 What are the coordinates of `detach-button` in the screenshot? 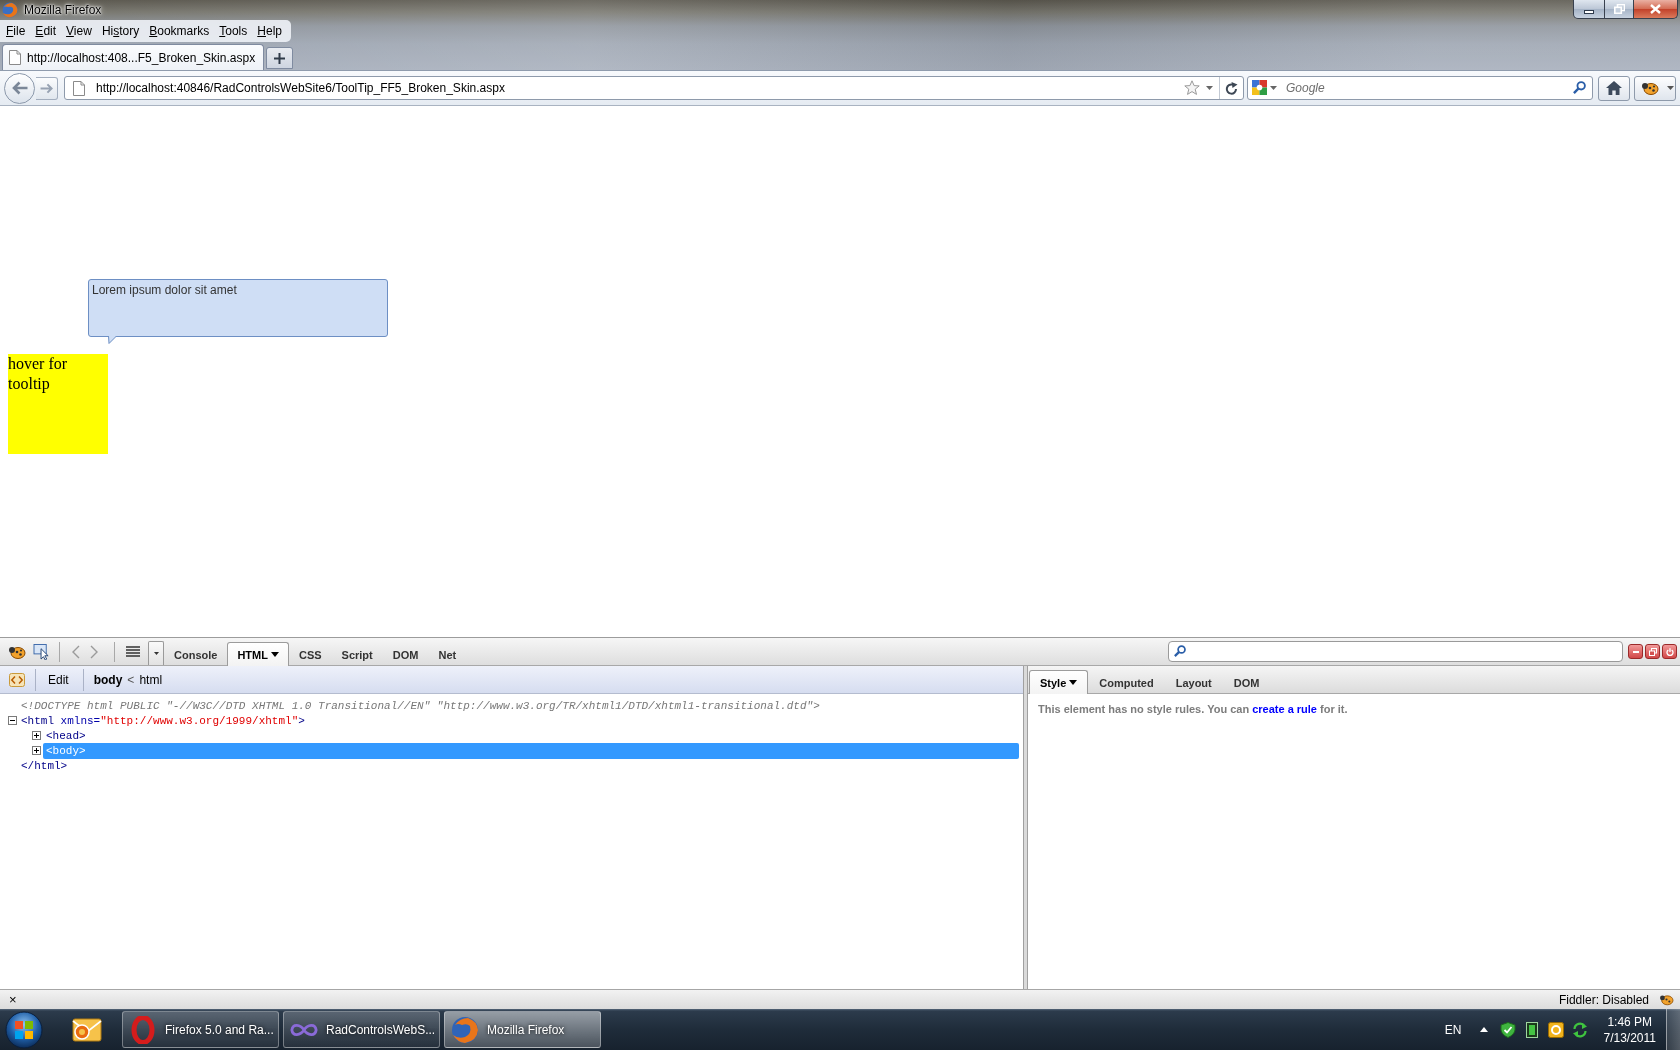 It's located at (1652, 651).